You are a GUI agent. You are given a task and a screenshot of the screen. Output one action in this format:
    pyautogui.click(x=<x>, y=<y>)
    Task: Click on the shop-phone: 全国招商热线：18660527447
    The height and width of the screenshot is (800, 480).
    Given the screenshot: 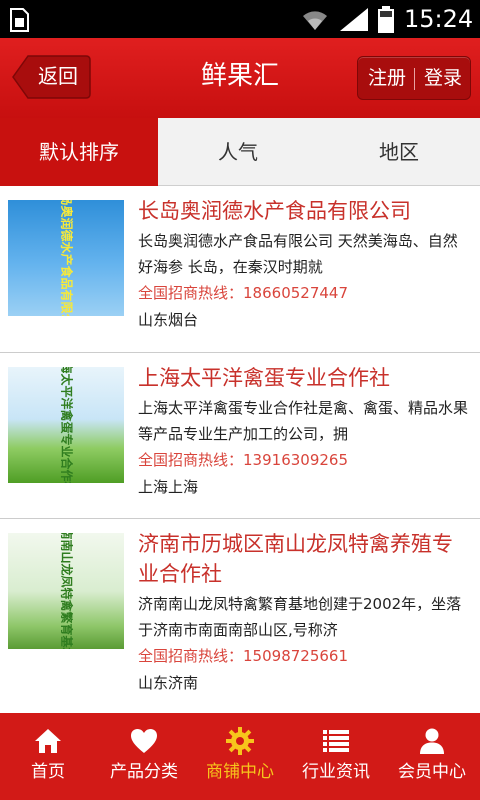 What is the action you would take?
    pyautogui.click(x=305, y=293)
    